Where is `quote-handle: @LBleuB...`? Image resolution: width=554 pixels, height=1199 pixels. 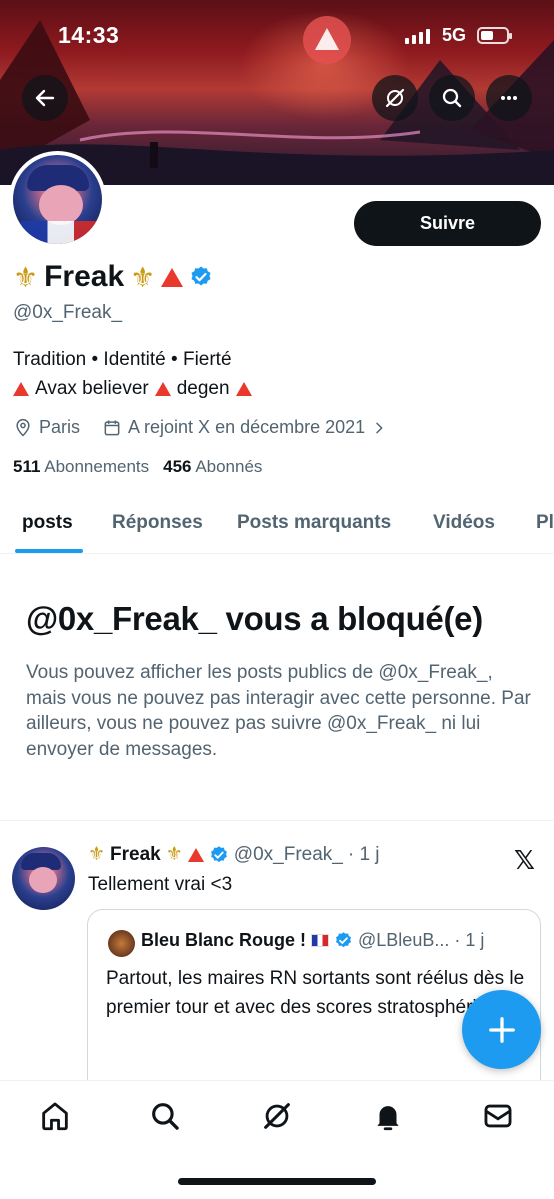
quote-handle: @LBleuB... is located at coordinates (404, 940).